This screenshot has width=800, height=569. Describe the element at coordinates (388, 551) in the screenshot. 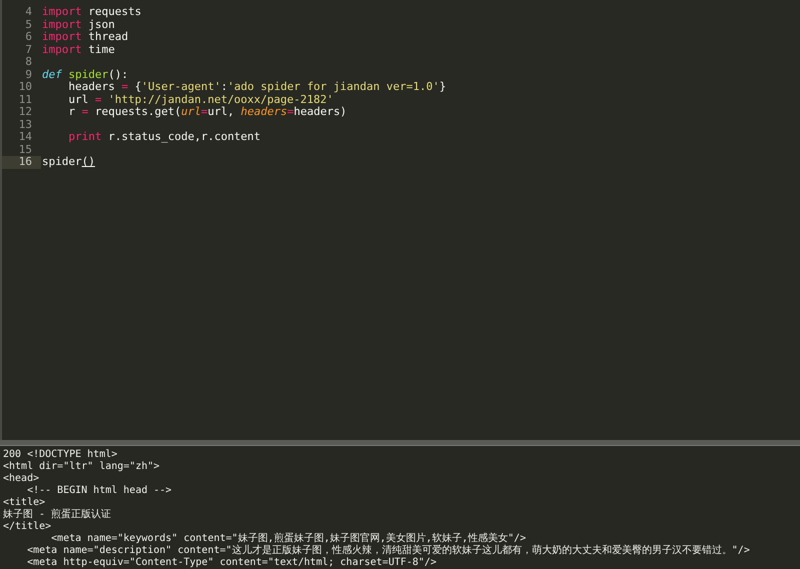

I see `console-line: <meta name="description" content="这儿才是正版妹子图，性感火辣，清纯甜美可爱的软妹子这儿都有，萌大奶的大丈夫和爱美臀的男子汉不要错过。"/>` at that location.